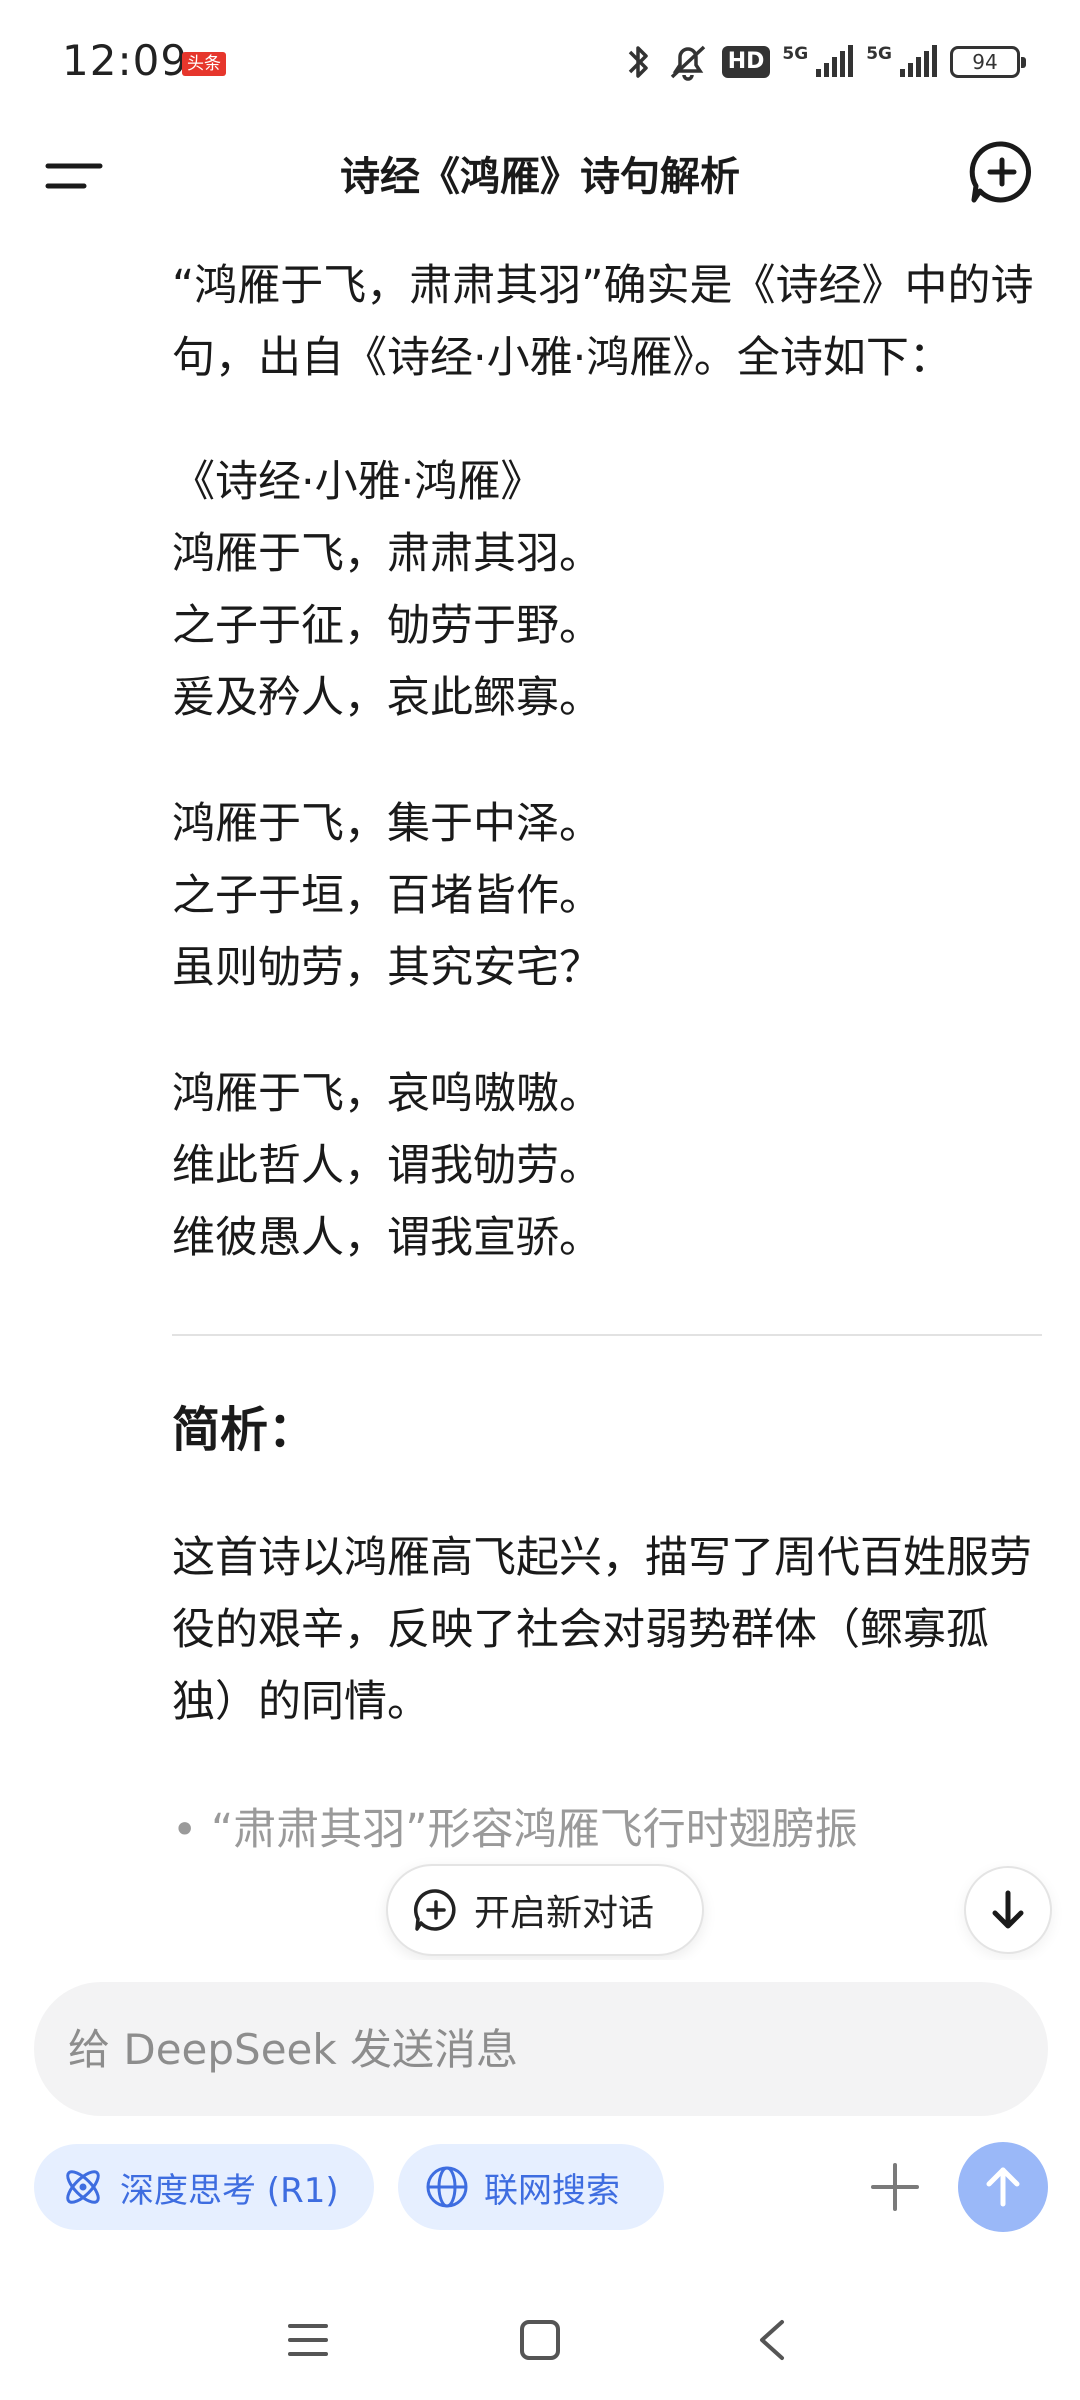  Describe the element at coordinates (387, 824) in the screenshot. I see `poem-line: 鸿雁于飞，集于中泽。` at that location.